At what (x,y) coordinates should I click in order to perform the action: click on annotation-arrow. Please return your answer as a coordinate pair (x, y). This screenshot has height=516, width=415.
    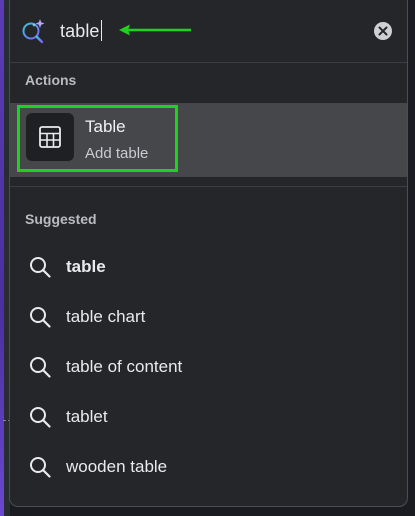
    Looking at the image, I should click on (155, 30).